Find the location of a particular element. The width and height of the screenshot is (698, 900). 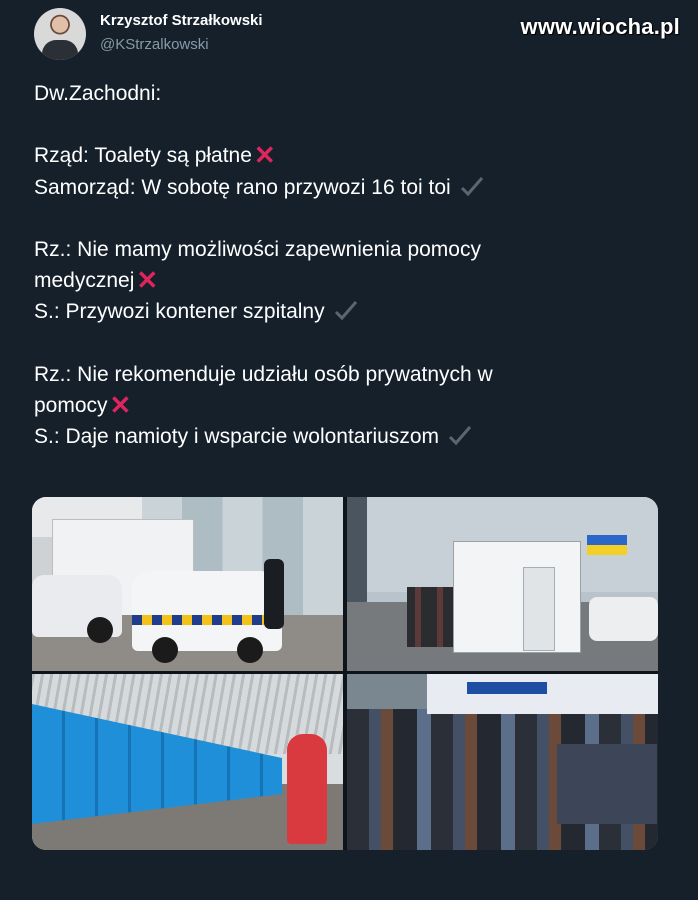

photo-police-car is located at coordinates (187, 584).